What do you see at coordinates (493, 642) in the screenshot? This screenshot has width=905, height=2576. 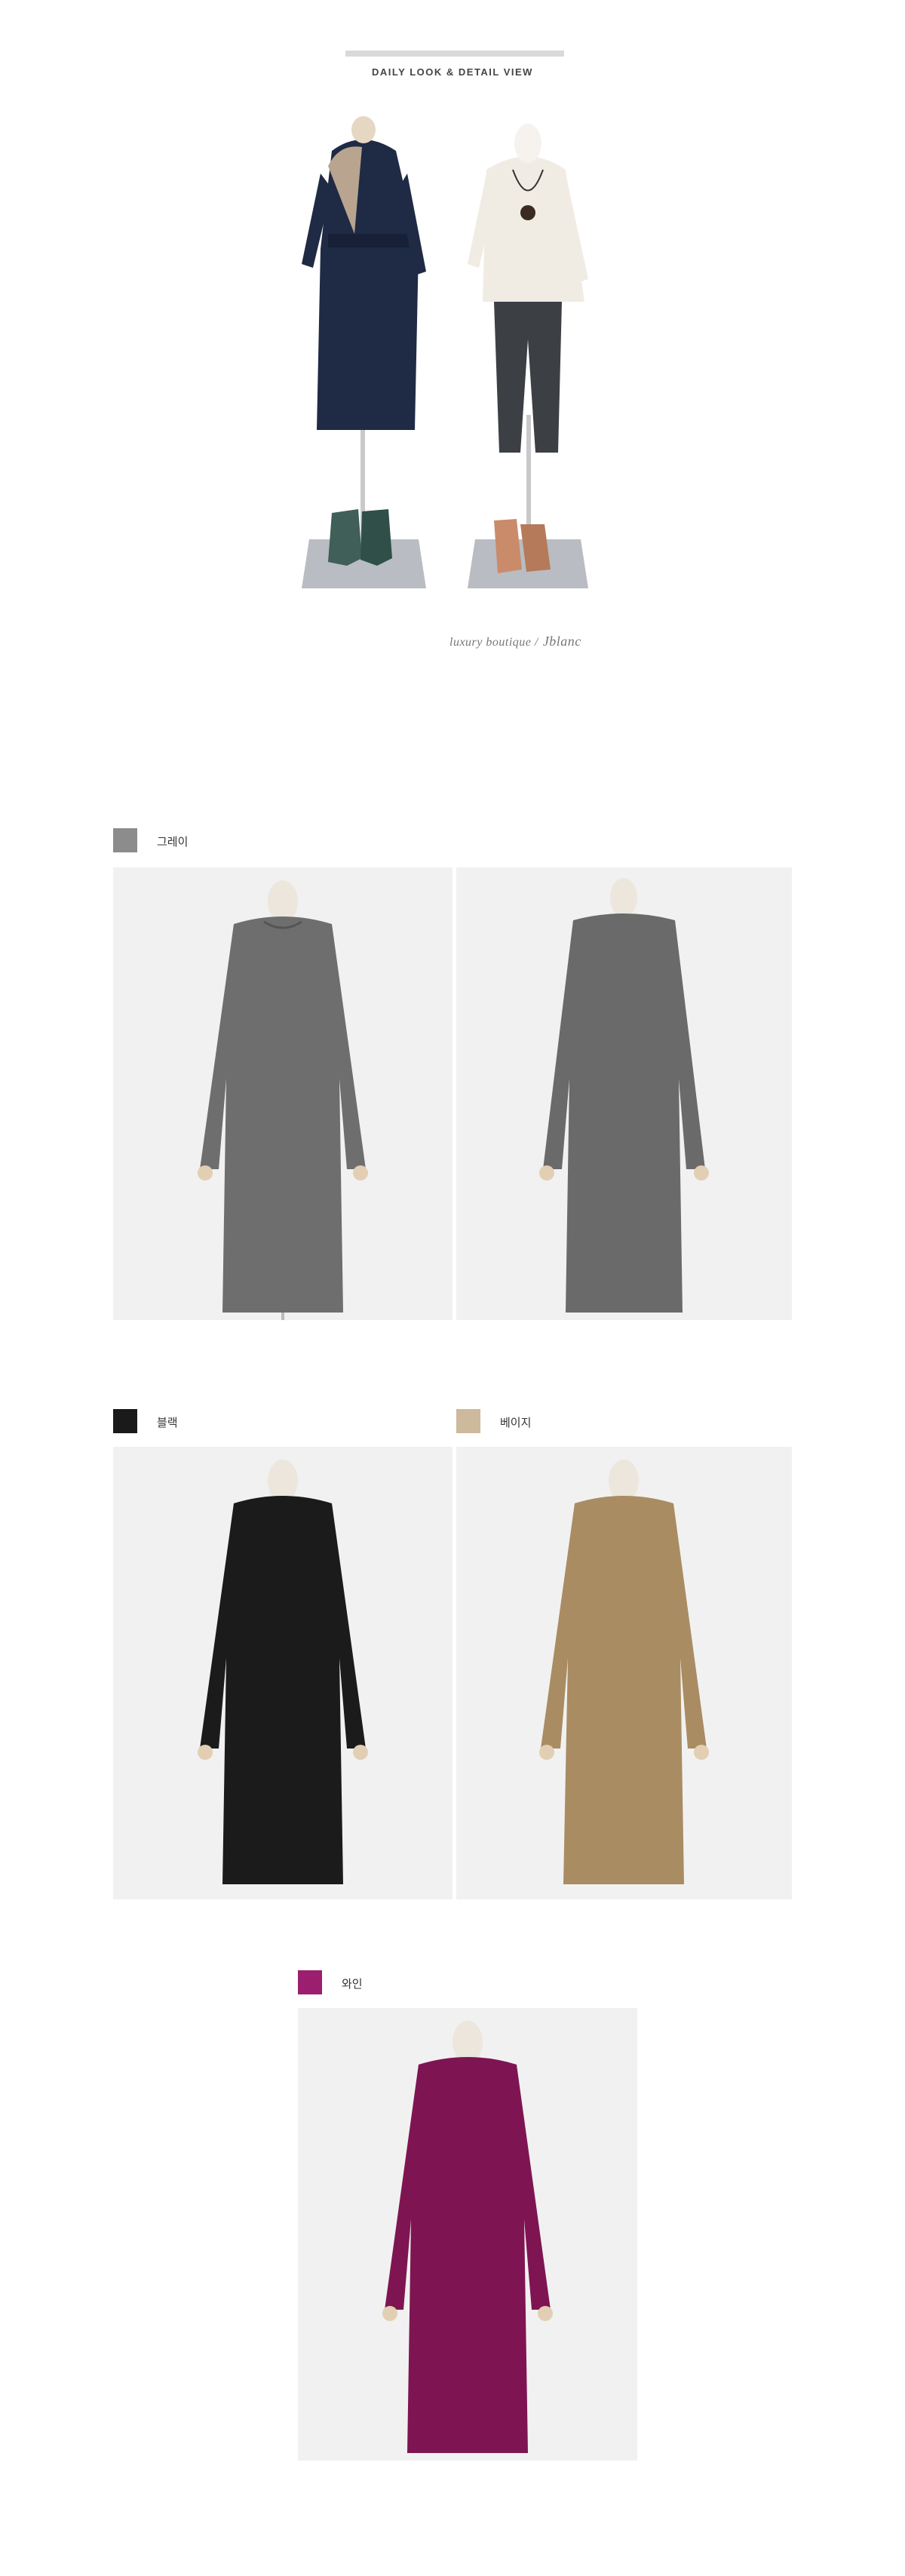 I see `brand-caption-text: luxury boutique /` at bounding box center [493, 642].